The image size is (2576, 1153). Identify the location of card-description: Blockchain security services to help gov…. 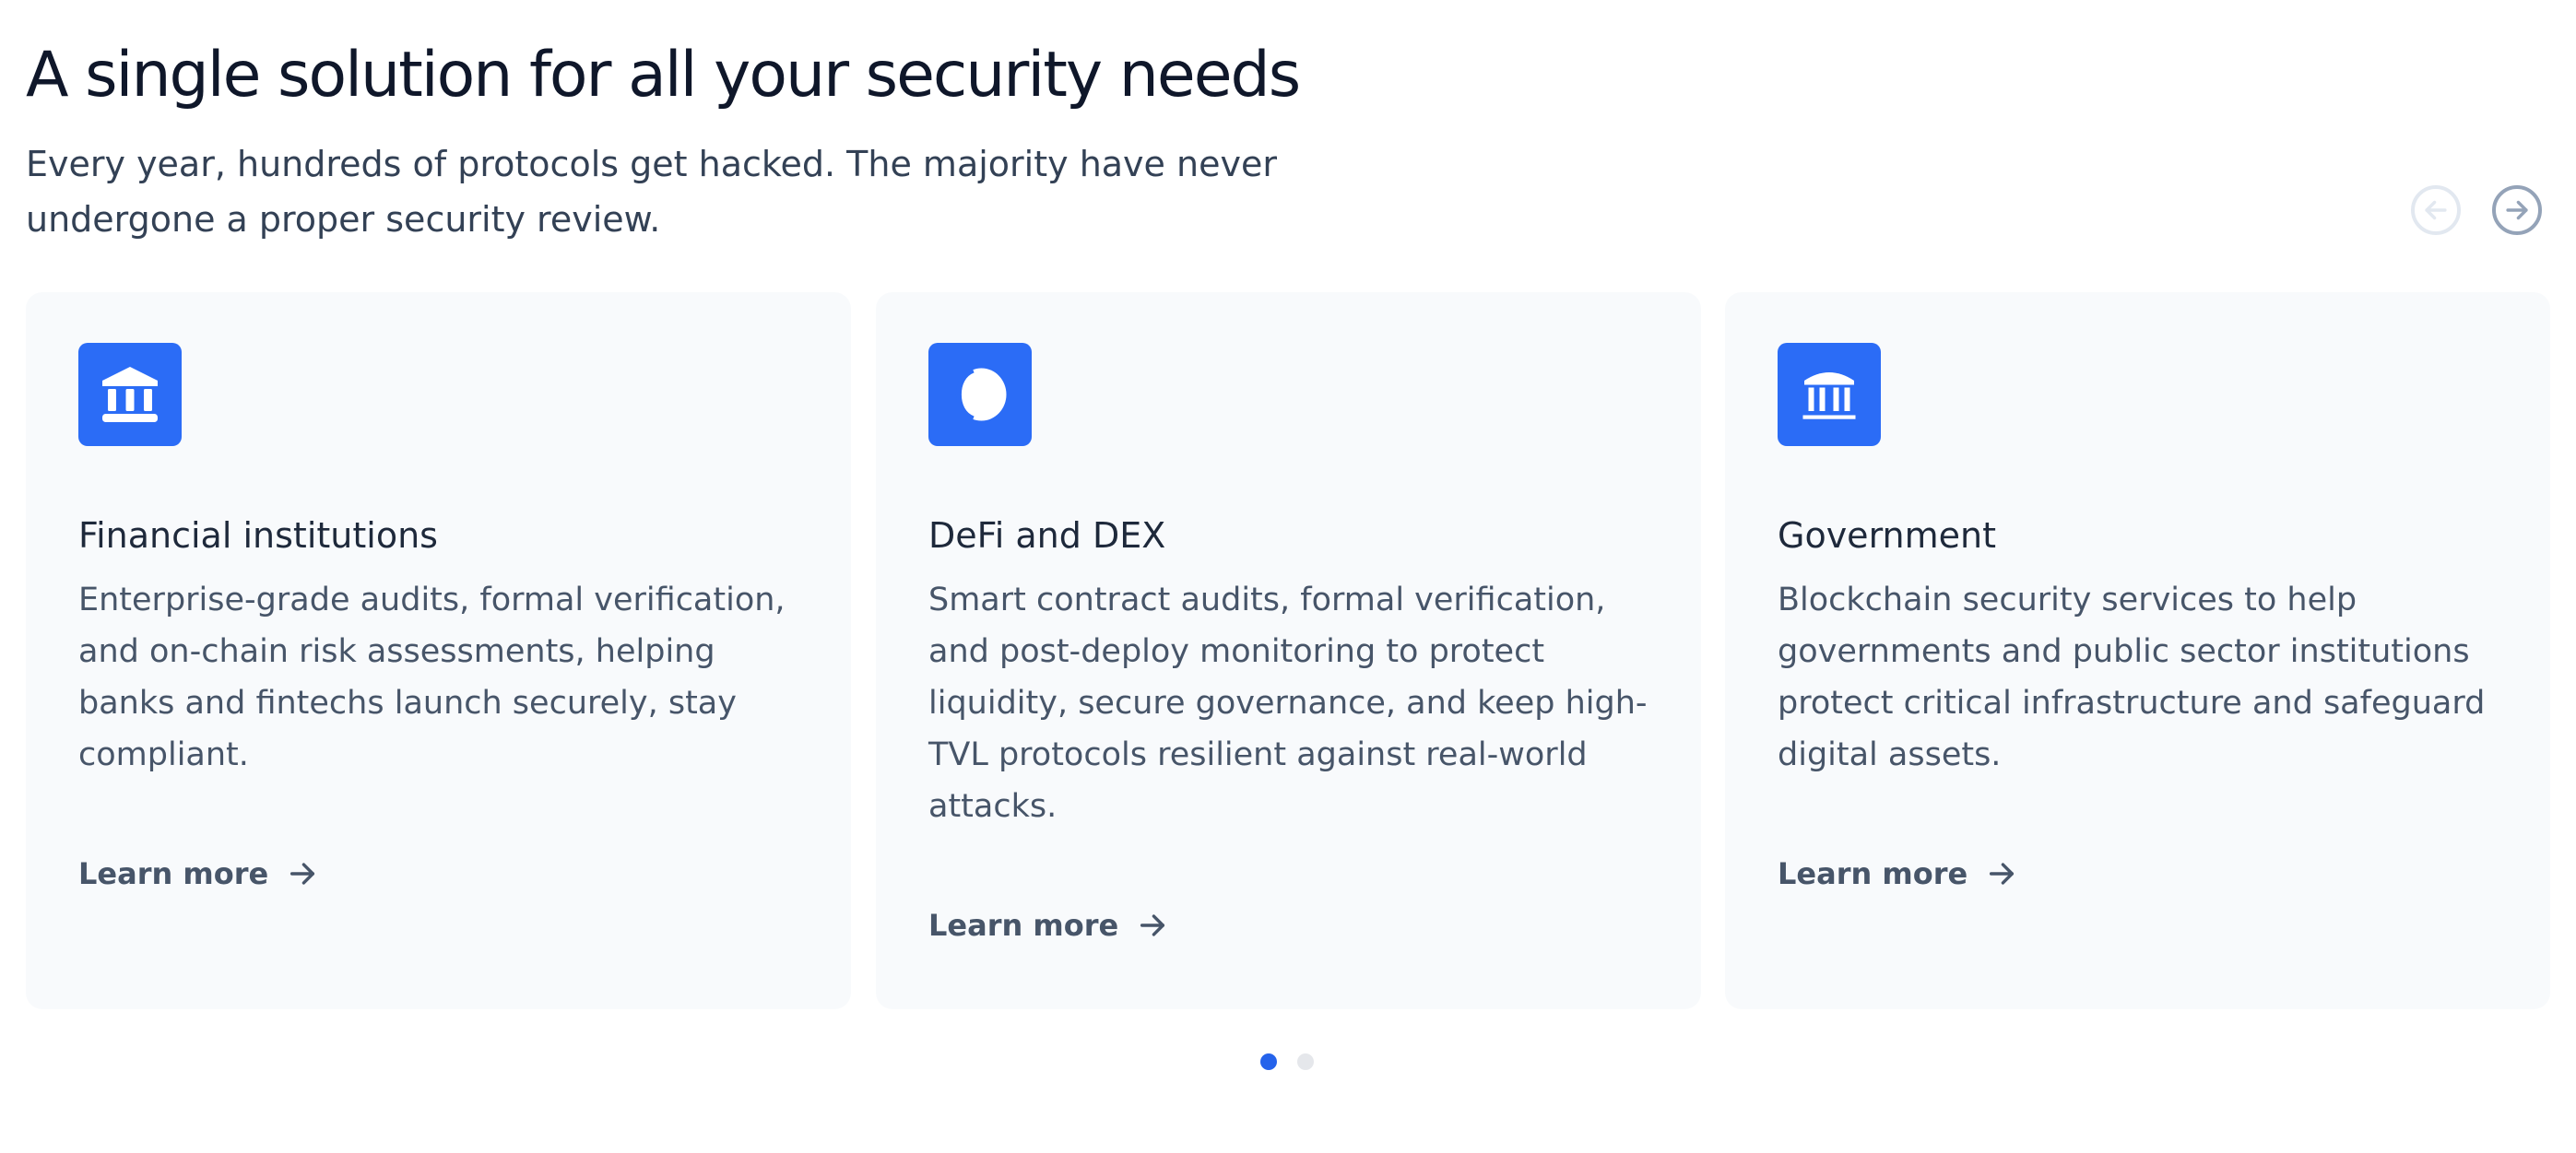
(2132, 677).